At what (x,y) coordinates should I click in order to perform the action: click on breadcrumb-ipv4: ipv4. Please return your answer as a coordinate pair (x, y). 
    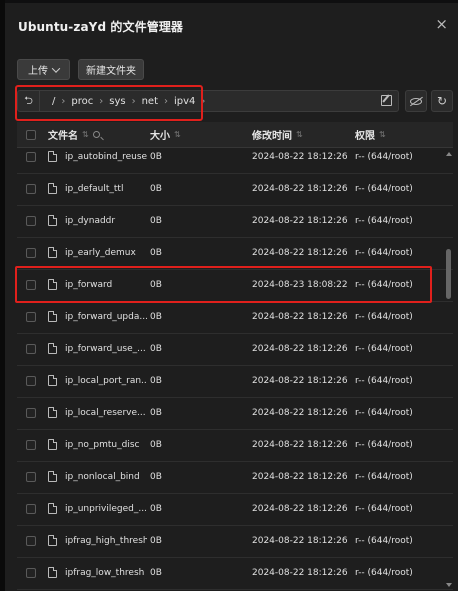
    Looking at the image, I should click on (184, 101).